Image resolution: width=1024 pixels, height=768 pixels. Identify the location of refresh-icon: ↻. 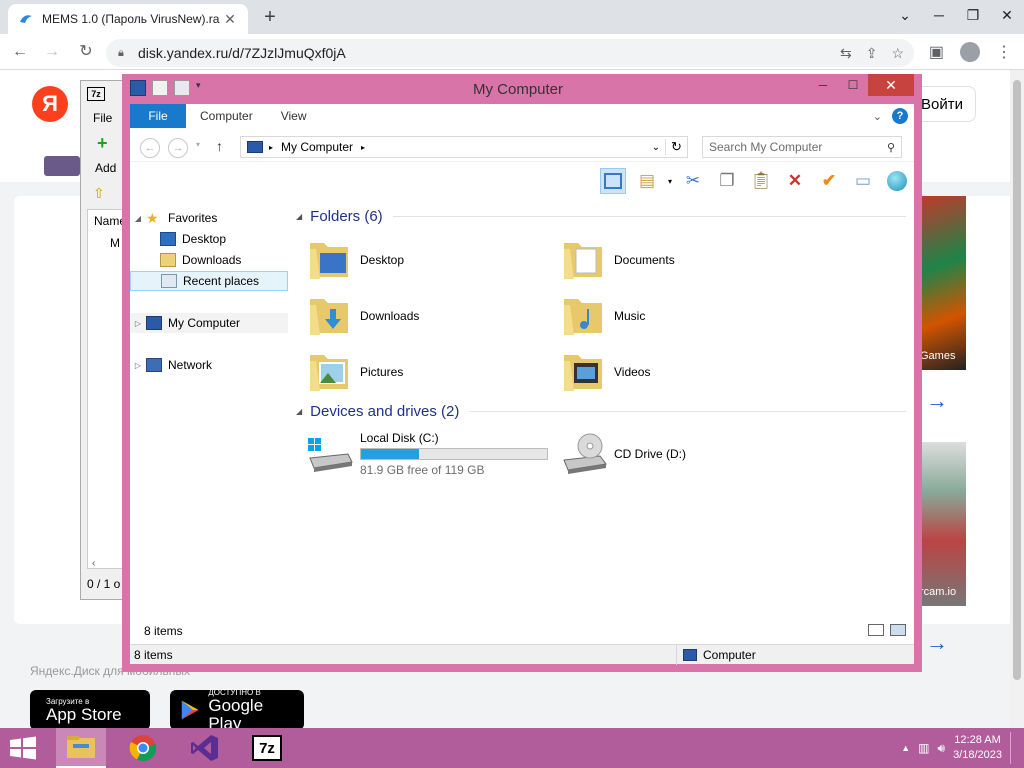
(676, 147).